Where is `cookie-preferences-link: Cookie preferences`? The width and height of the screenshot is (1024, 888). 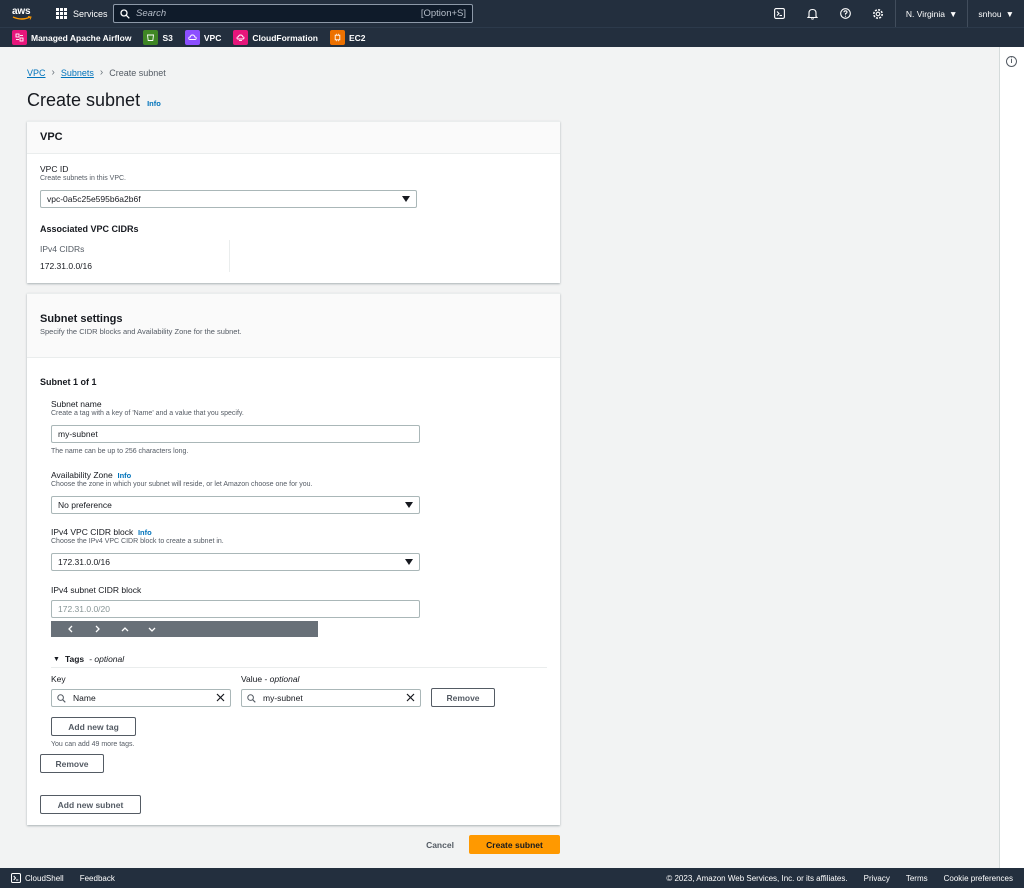 cookie-preferences-link: Cookie preferences is located at coordinates (978, 878).